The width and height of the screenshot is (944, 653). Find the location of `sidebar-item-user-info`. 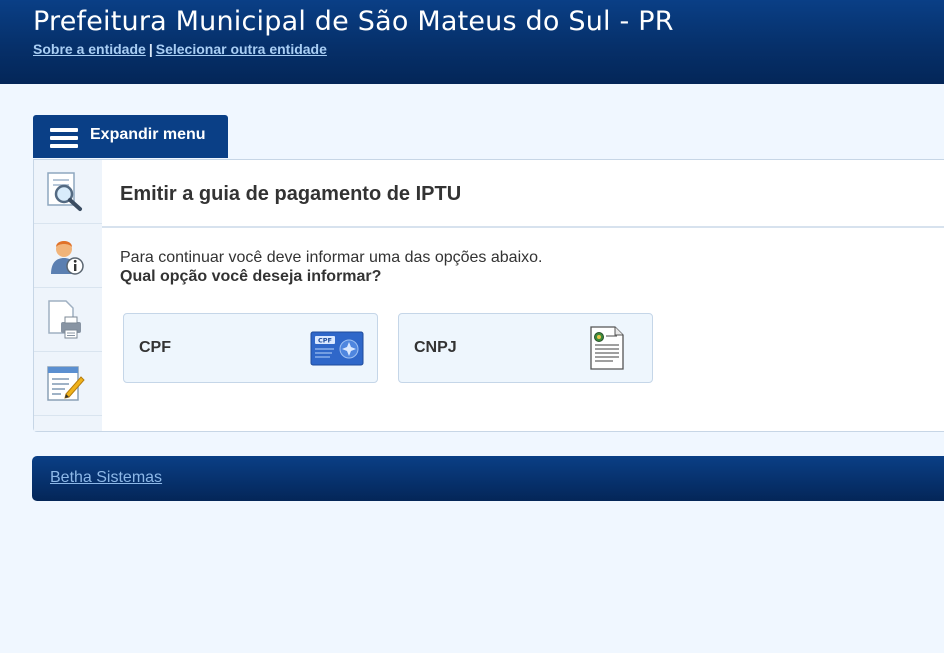

sidebar-item-user-info is located at coordinates (68, 256).